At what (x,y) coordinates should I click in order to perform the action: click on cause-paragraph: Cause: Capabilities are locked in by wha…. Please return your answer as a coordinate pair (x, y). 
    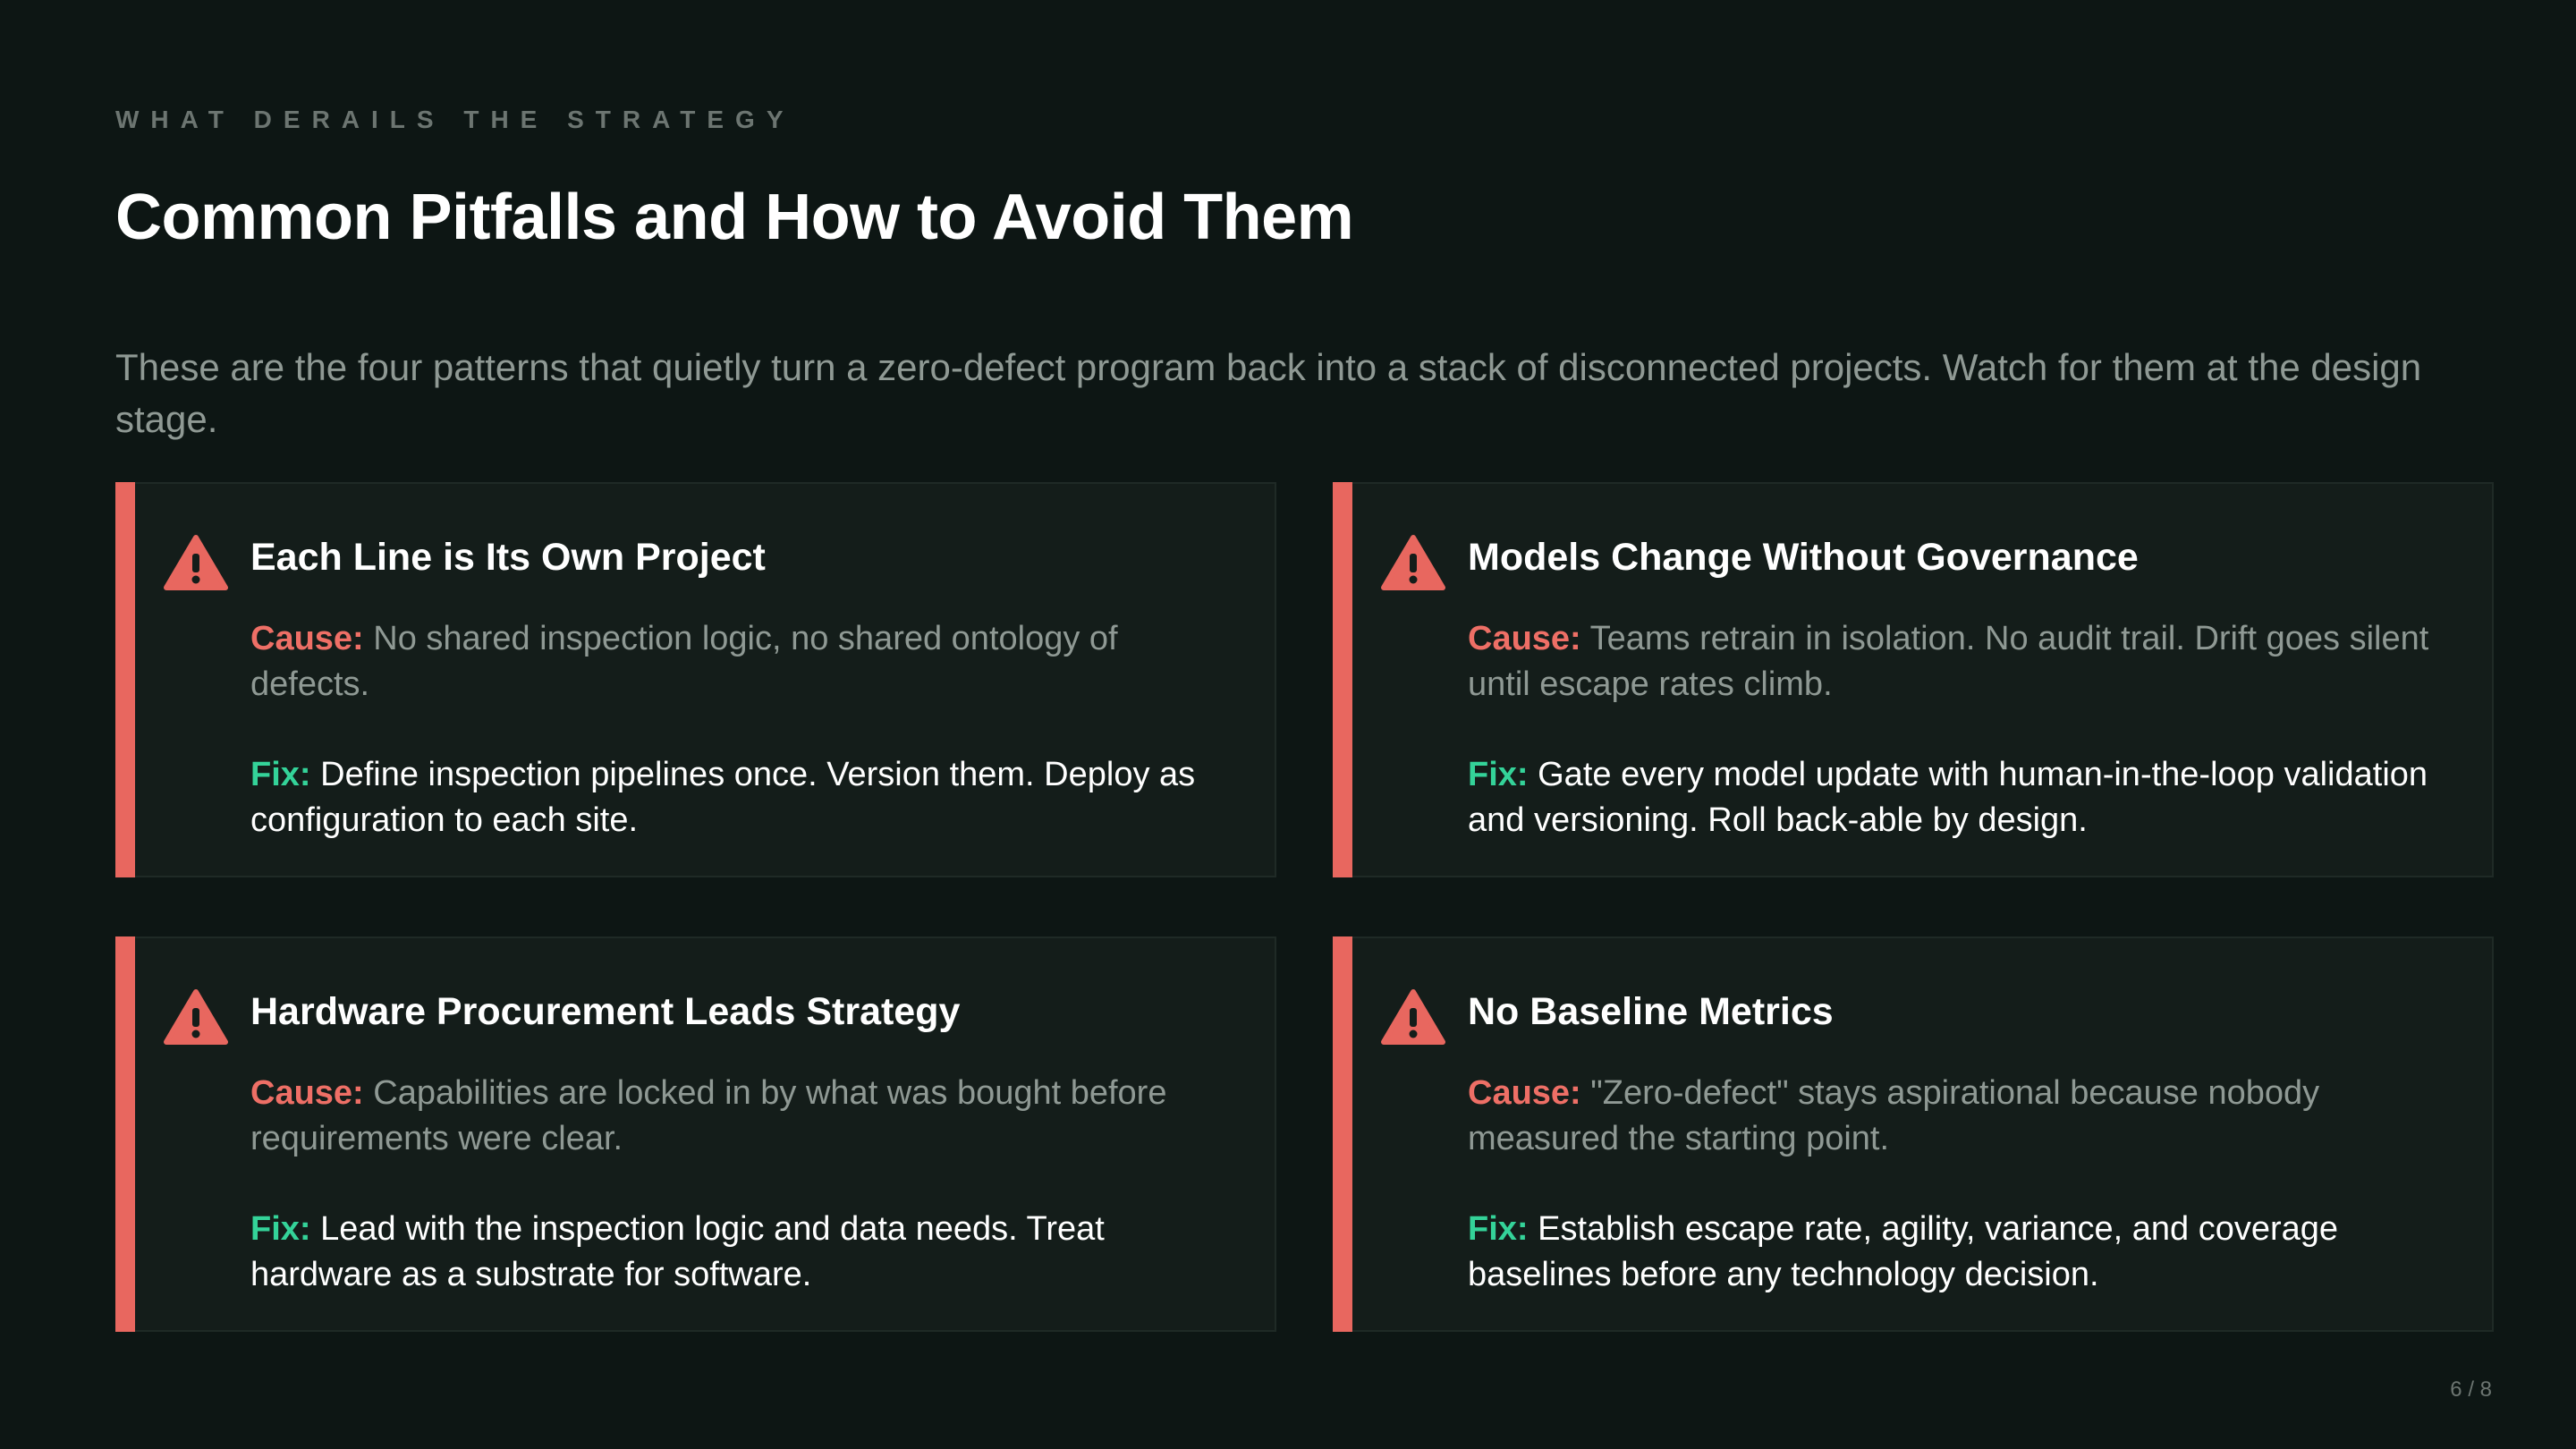
    Looking at the image, I should click on (746, 1116).